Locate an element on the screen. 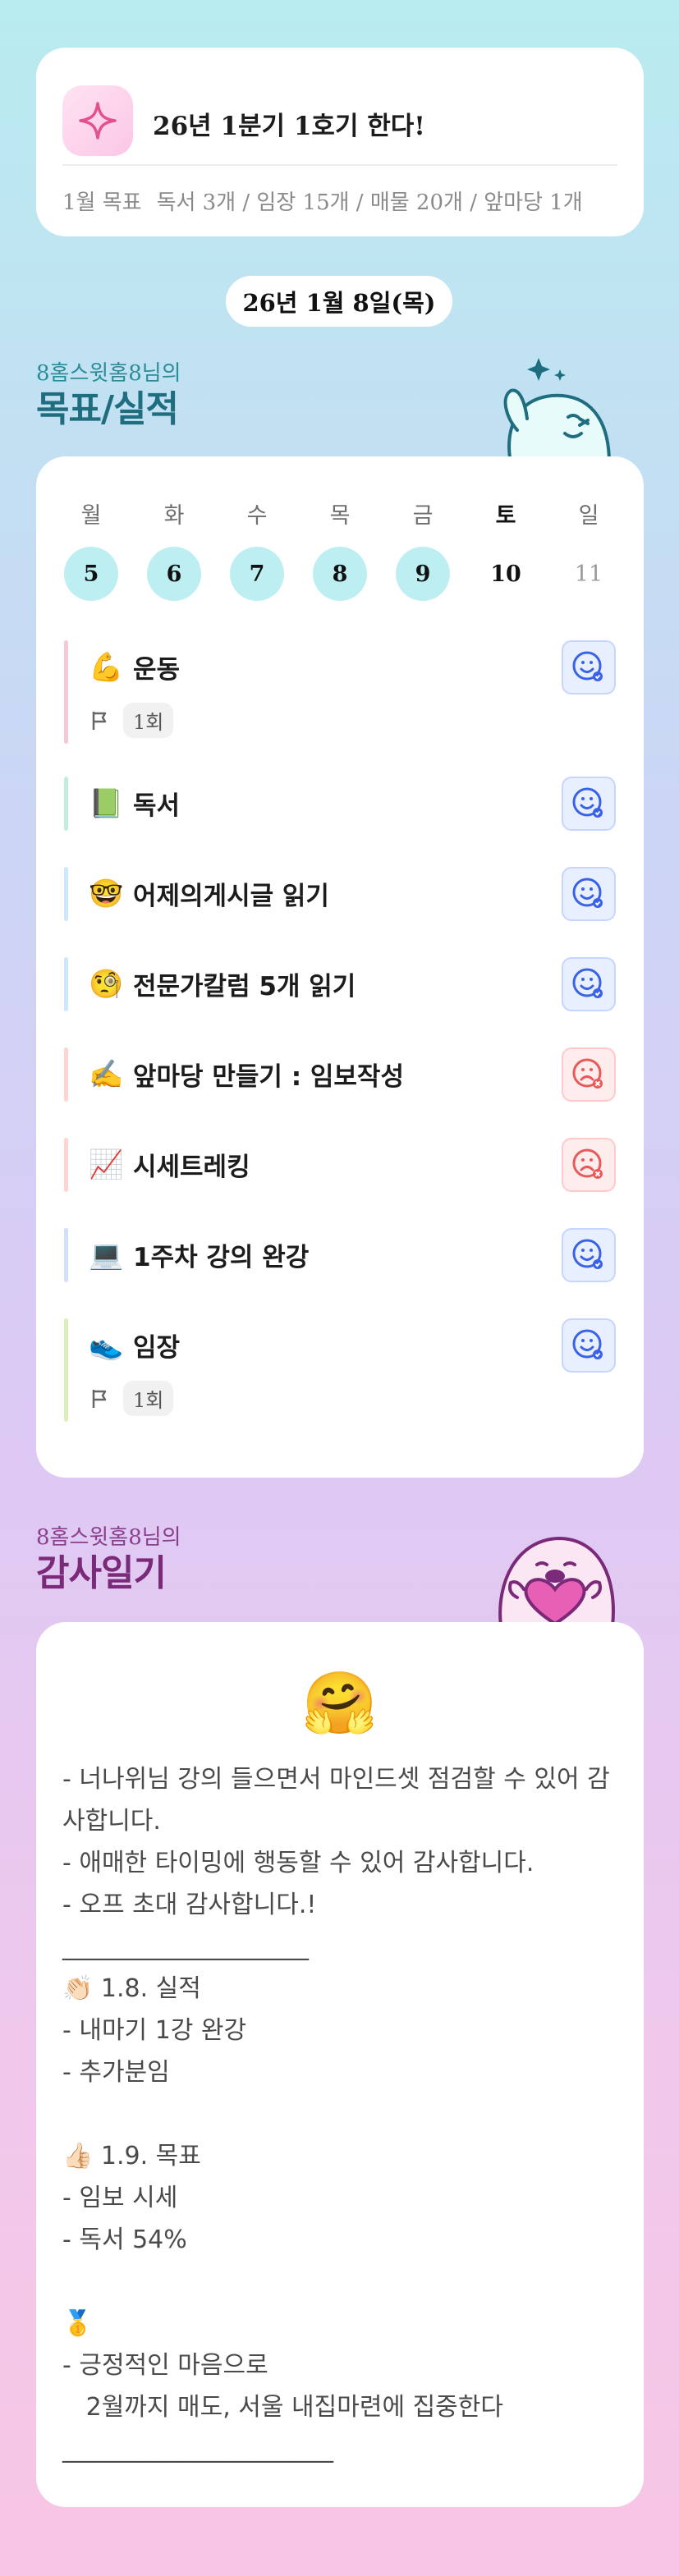 The width and height of the screenshot is (679, 2576). activity-item-read-posts: 🤓 어제의게시글 읽기 is located at coordinates (340, 894).